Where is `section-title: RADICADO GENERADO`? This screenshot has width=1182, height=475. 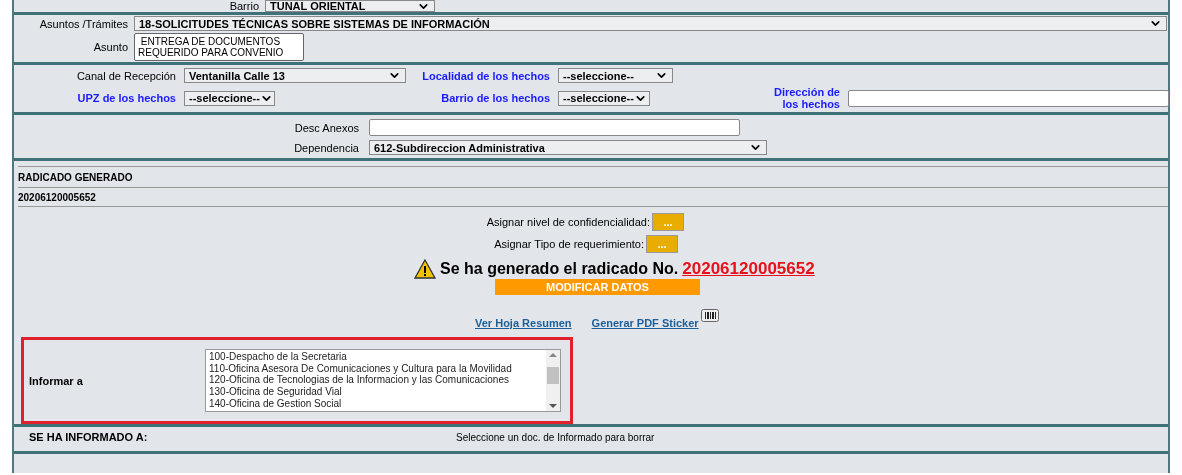
section-title: RADICADO GENERADO is located at coordinates (75, 177).